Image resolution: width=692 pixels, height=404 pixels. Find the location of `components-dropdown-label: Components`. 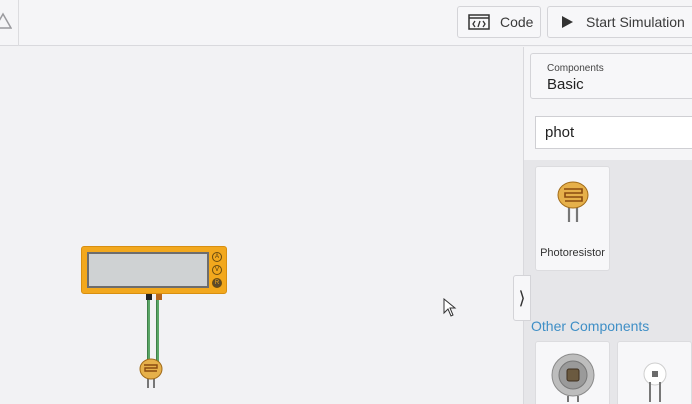

components-dropdown-label: Components is located at coordinates (575, 68).